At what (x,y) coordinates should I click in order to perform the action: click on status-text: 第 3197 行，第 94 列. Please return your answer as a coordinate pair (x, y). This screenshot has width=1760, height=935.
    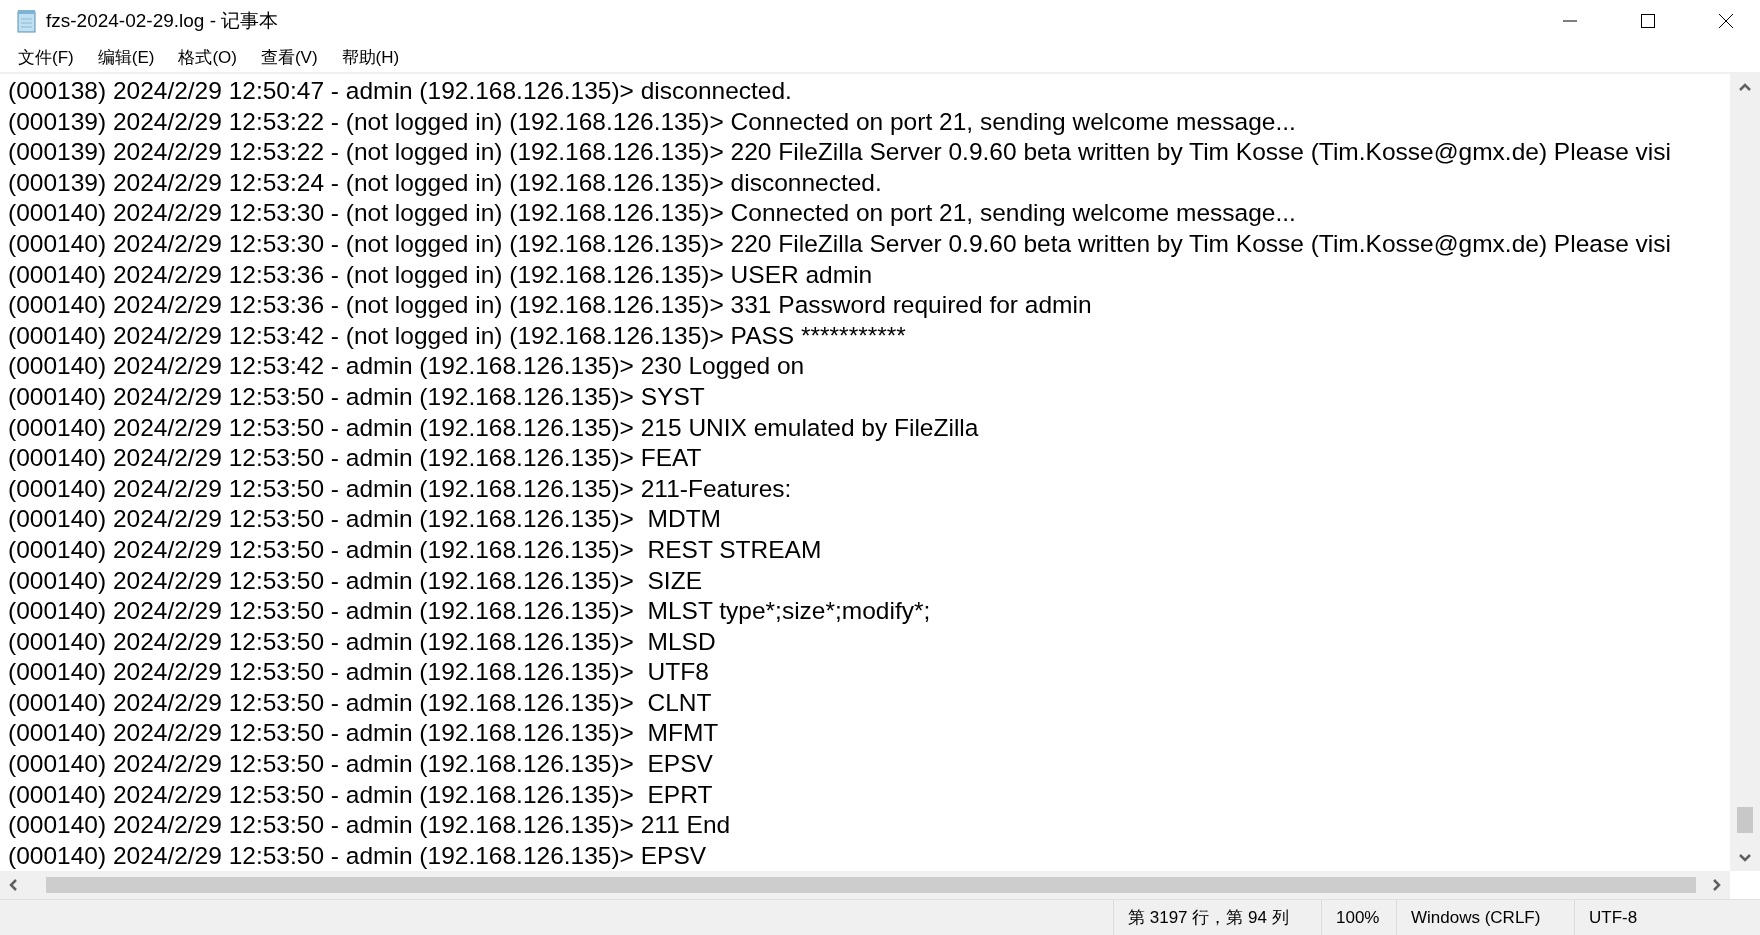
    Looking at the image, I should click on (1218, 917).